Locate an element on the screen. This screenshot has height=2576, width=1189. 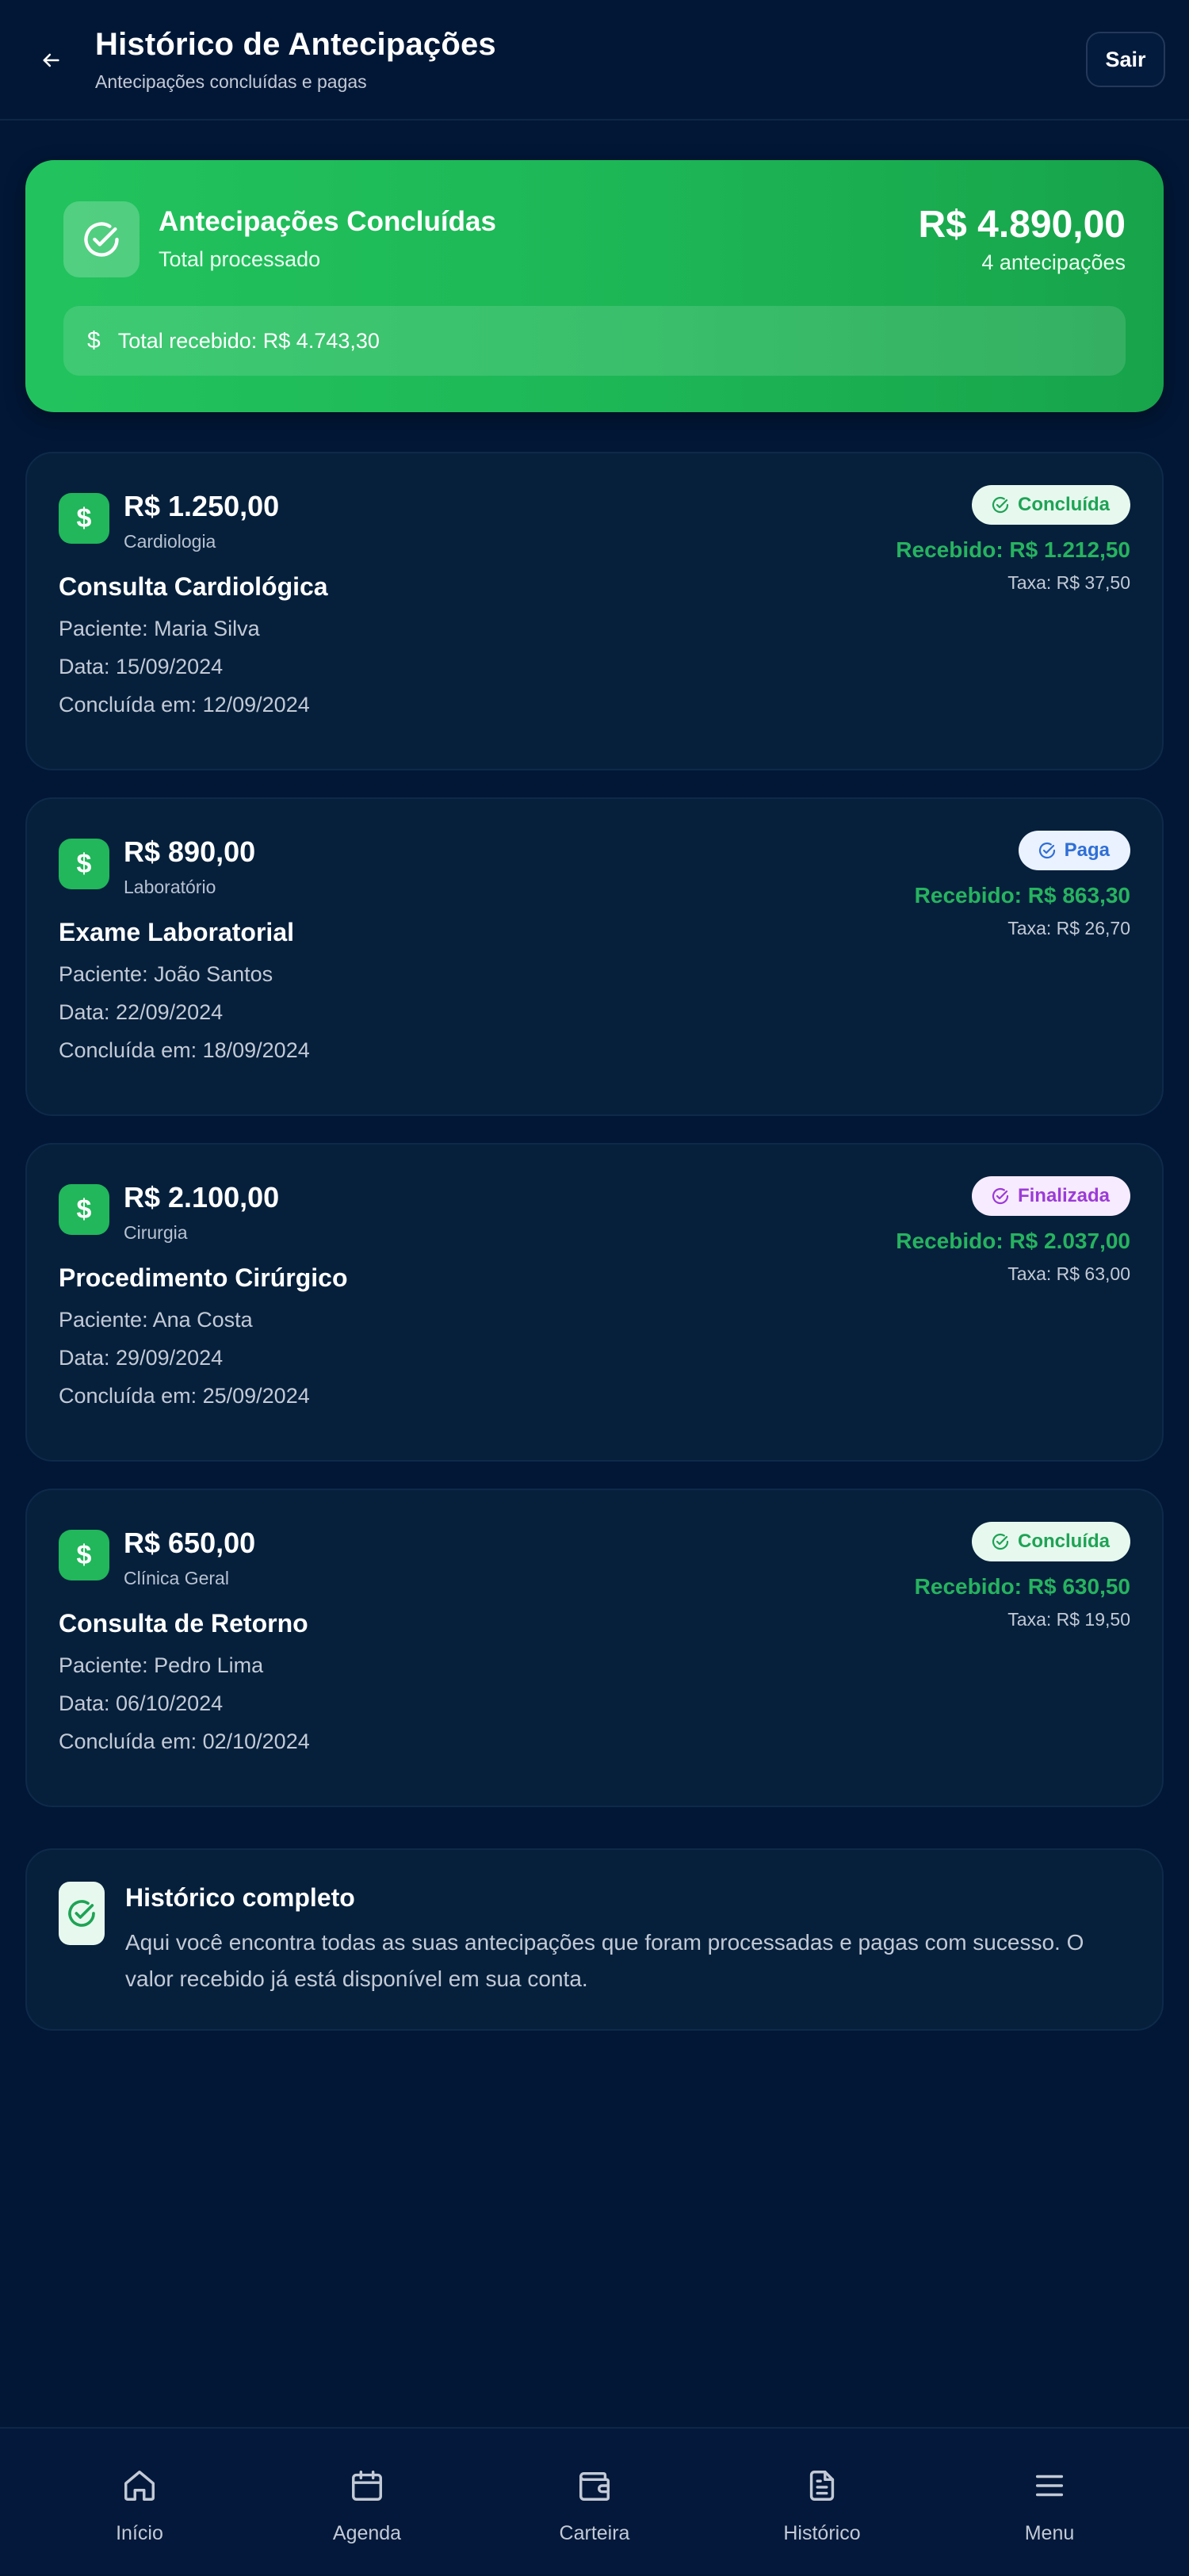
page-title: Histórico de Antecipações is located at coordinates (295, 44).